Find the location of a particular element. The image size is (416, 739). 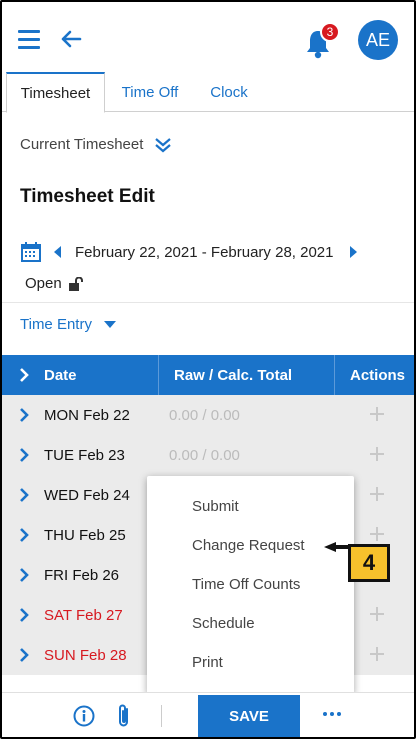

save-button: SAVE is located at coordinates (249, 716).